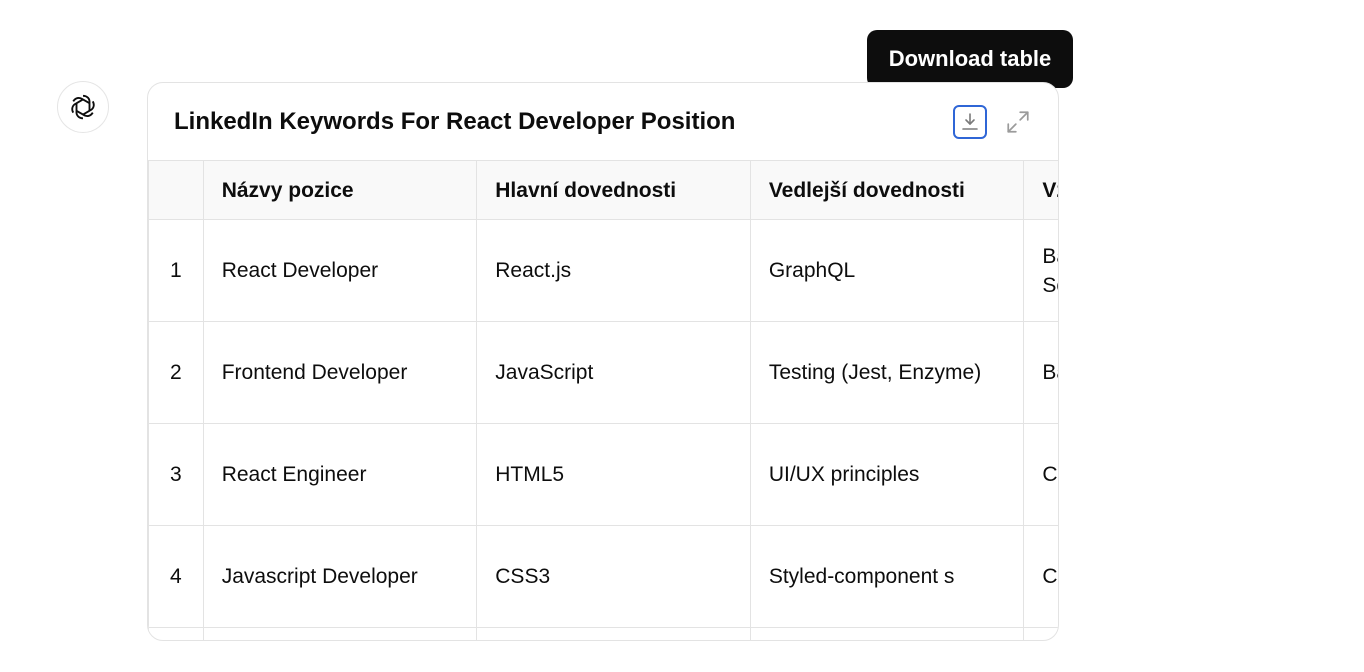 This screenshot has width=1364, height=672. Describe the element at coordinates (613, 474) in the screenshot. I see `cell-main-skills: HTML5` at that location.